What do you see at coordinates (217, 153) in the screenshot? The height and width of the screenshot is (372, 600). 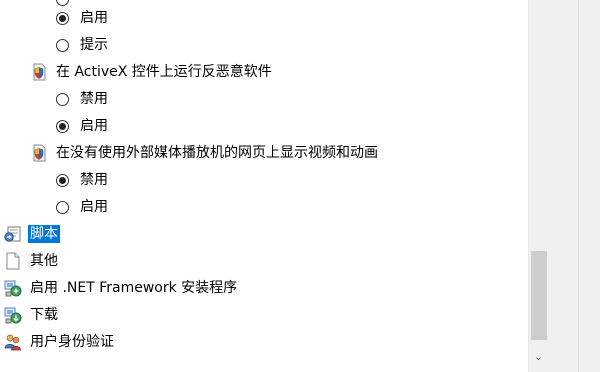 I see `setting-label: 在没有使用外部媒体播放机的网页上显示视频和动画` at bounding box center [217, 153].